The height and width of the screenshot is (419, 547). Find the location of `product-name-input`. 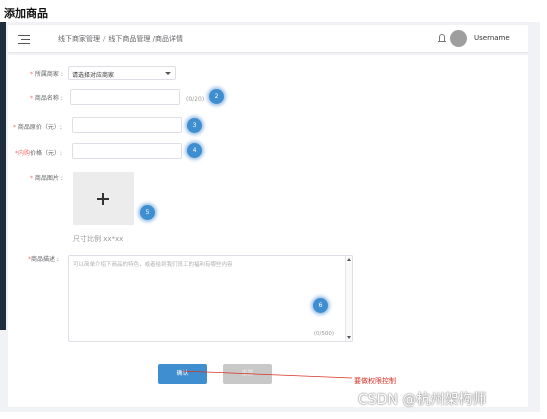

product-name-input is located at coordinates (125, 97).